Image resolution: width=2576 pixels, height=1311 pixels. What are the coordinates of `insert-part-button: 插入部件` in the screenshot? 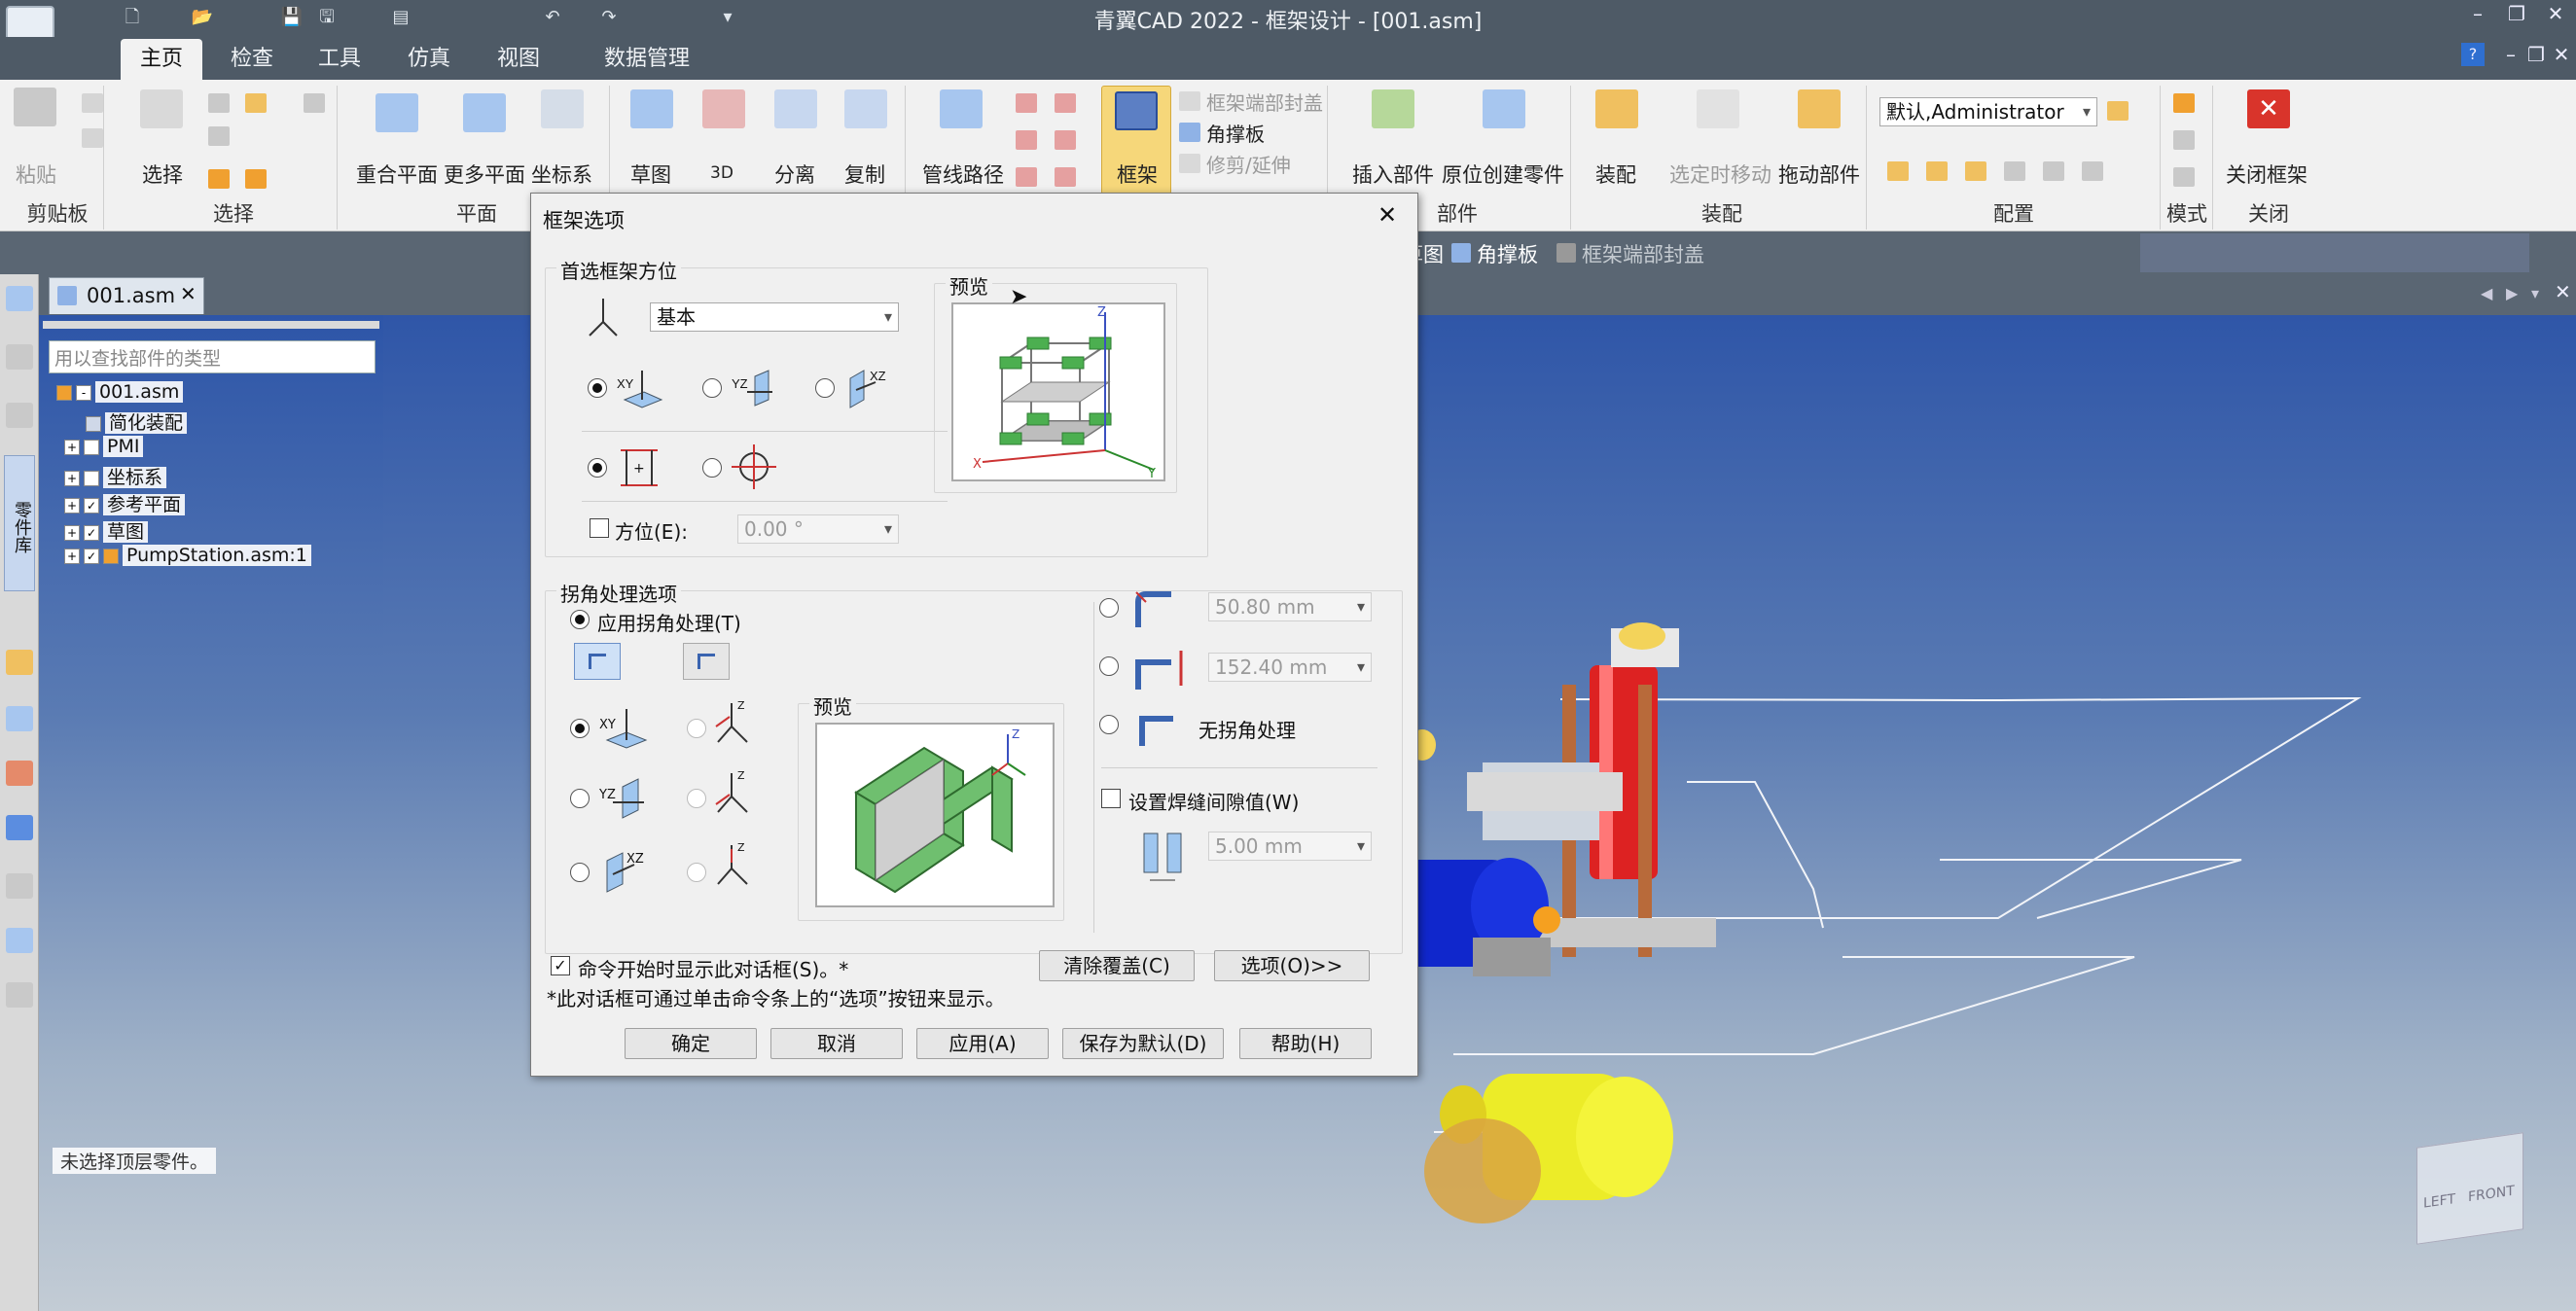 It's located at (1393, 174).